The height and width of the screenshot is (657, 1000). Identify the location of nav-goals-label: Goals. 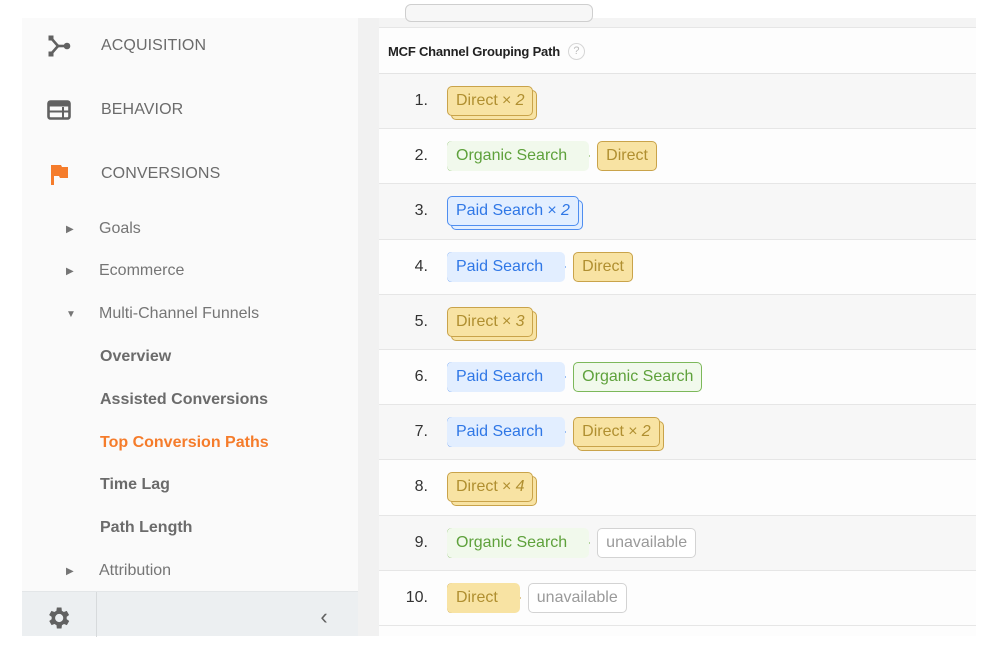
(120, 228).